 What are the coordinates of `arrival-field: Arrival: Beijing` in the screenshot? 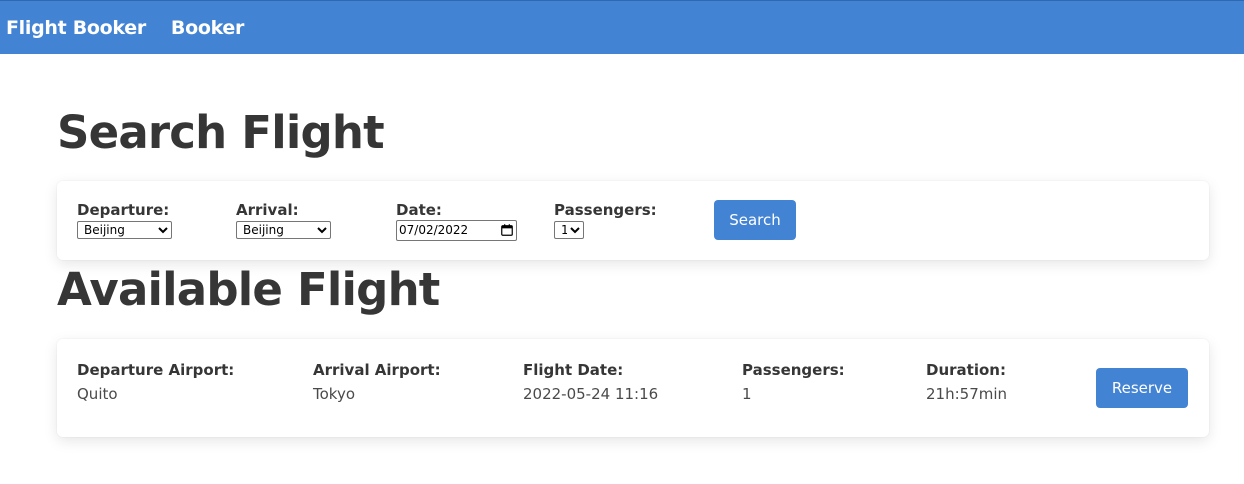 It's located at (283, 220).